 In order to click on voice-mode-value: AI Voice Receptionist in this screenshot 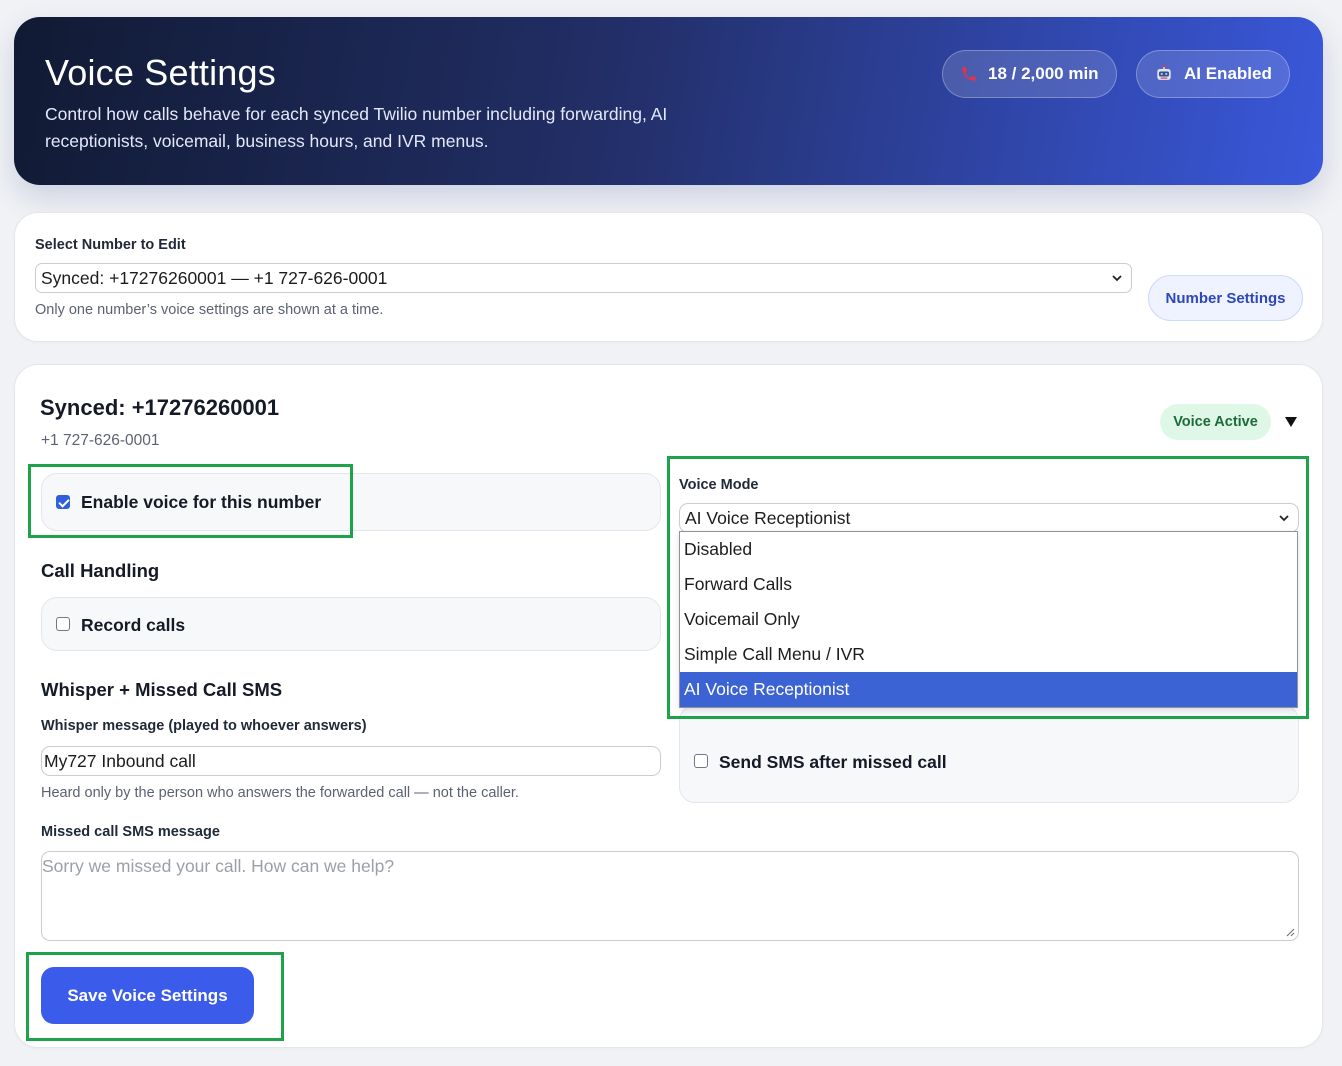, I will do `click(768, 517)`.